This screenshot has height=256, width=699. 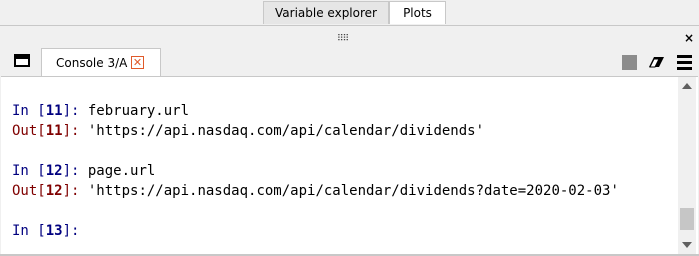 I want to click on console-input-line: In [13]:, so click(x=344, y=231).